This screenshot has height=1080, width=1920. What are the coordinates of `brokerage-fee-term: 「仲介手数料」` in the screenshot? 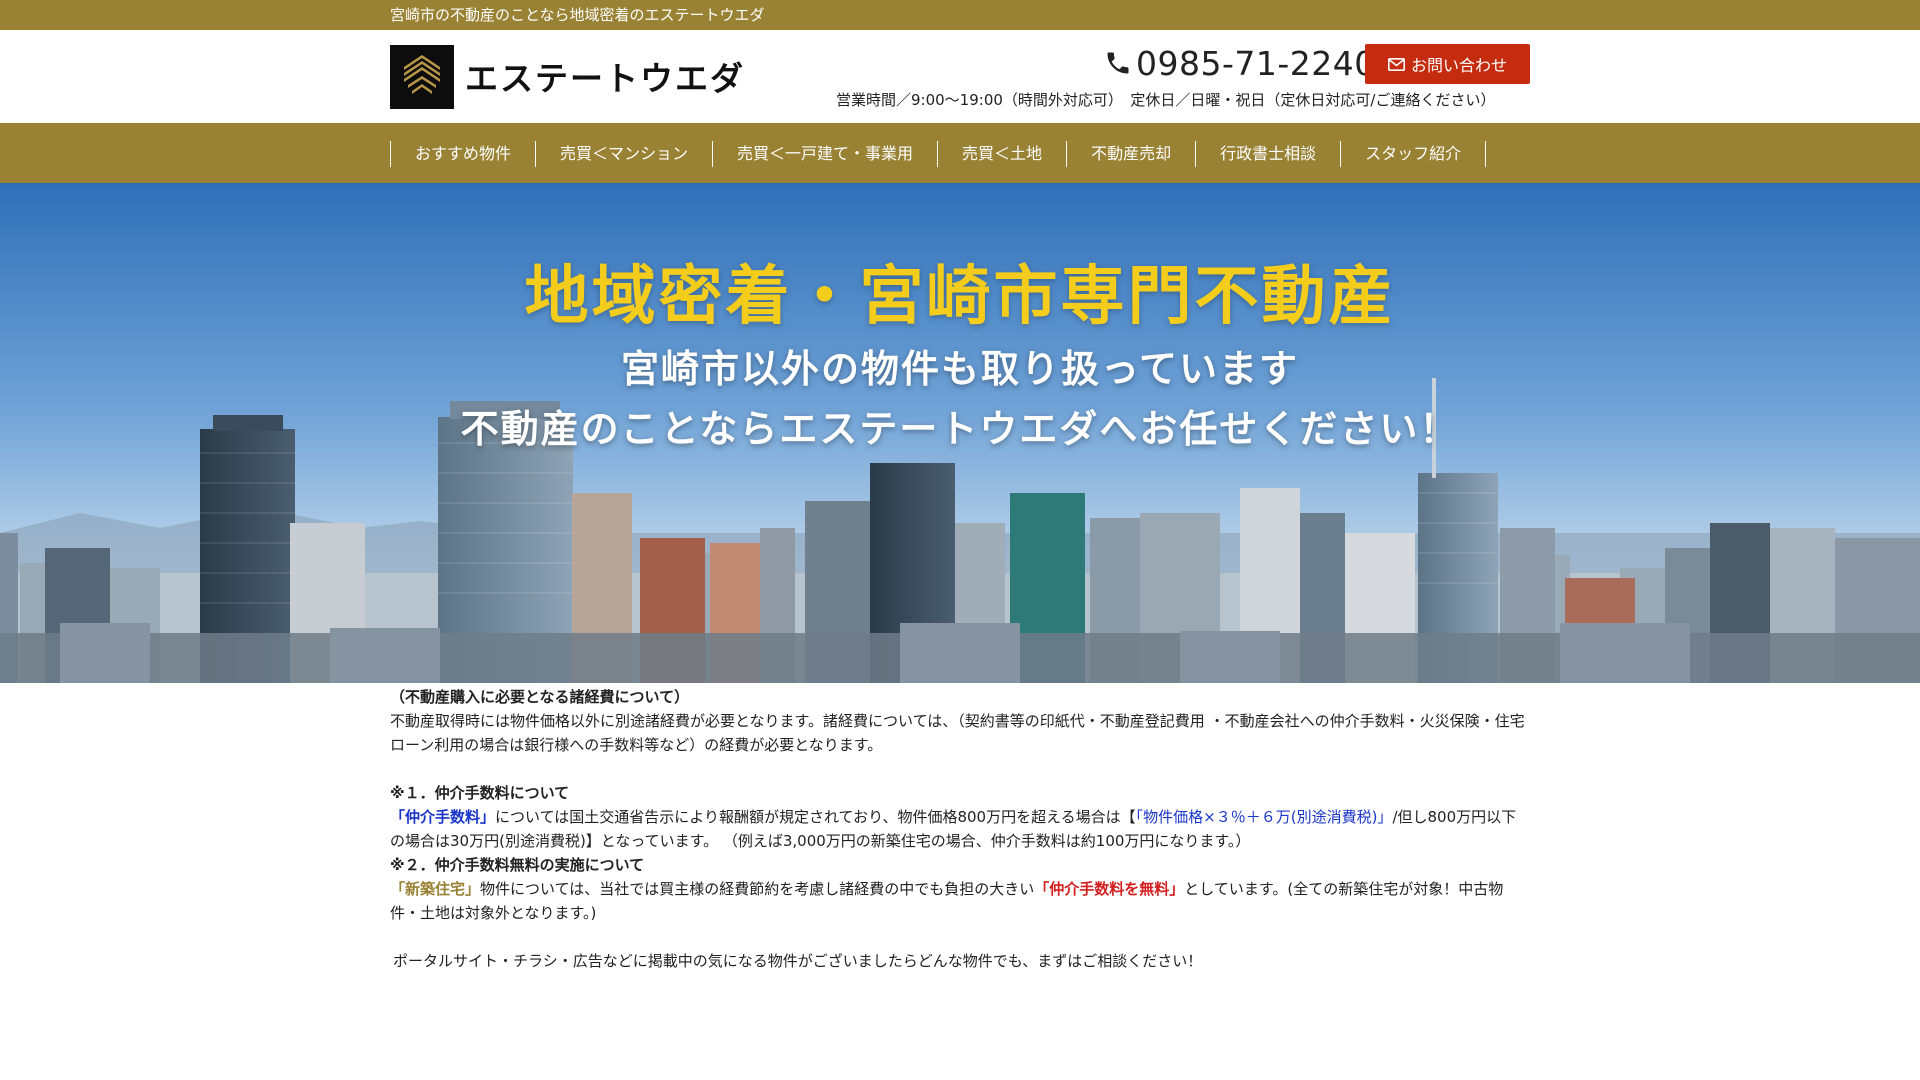 It's located at (443, 817).